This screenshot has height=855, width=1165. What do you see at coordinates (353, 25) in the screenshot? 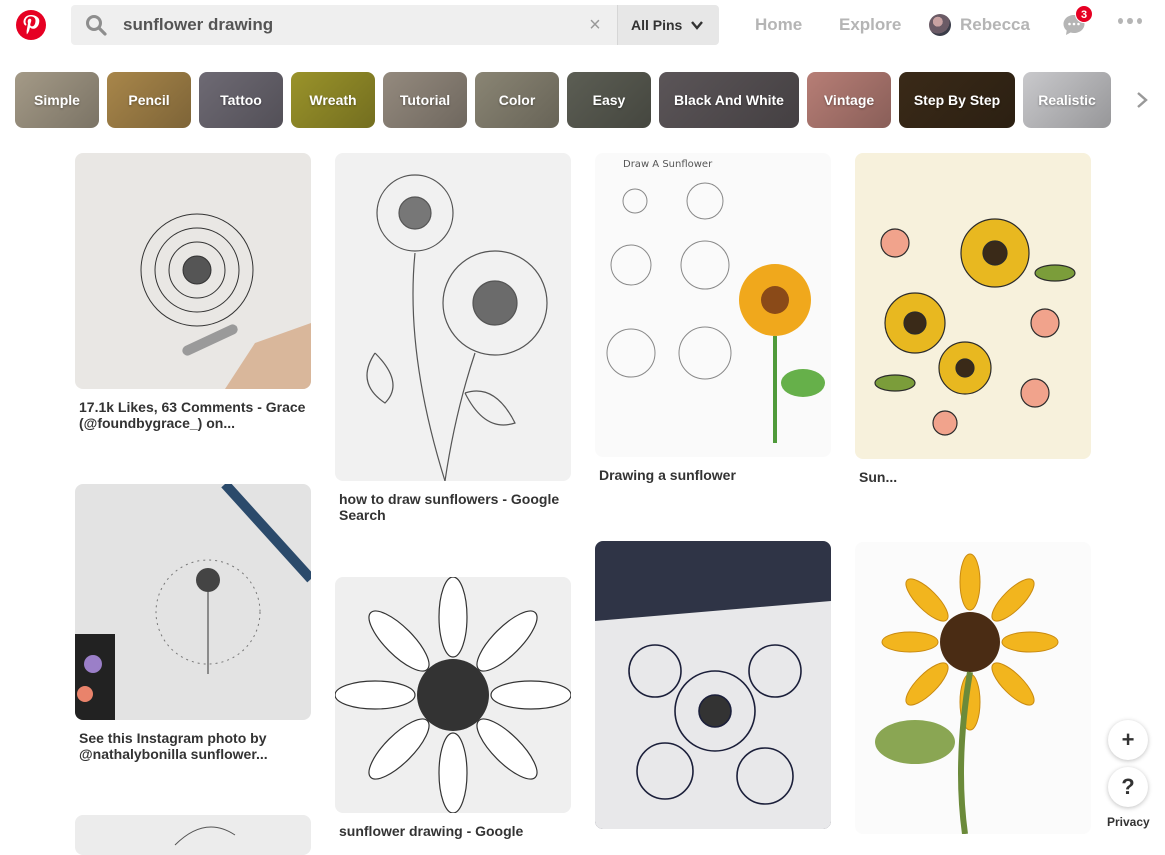
I see `search-input` at bounding box center [353, 25].